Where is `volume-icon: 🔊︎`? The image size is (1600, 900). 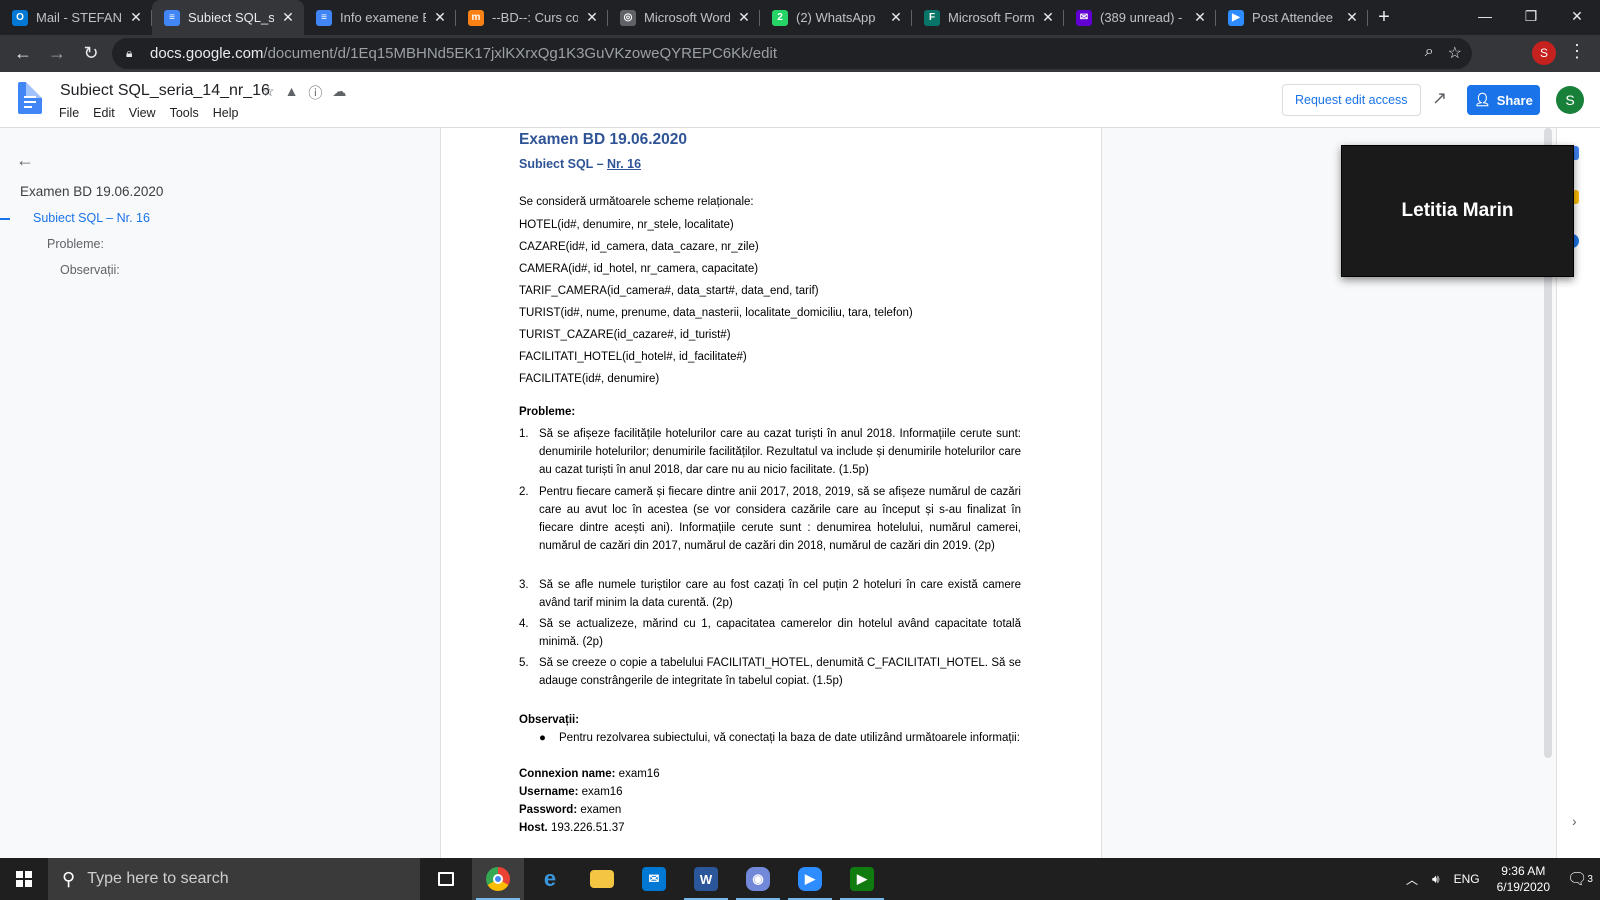 volume-icon: 🔊︎ is located at coordinates (1436, 879).